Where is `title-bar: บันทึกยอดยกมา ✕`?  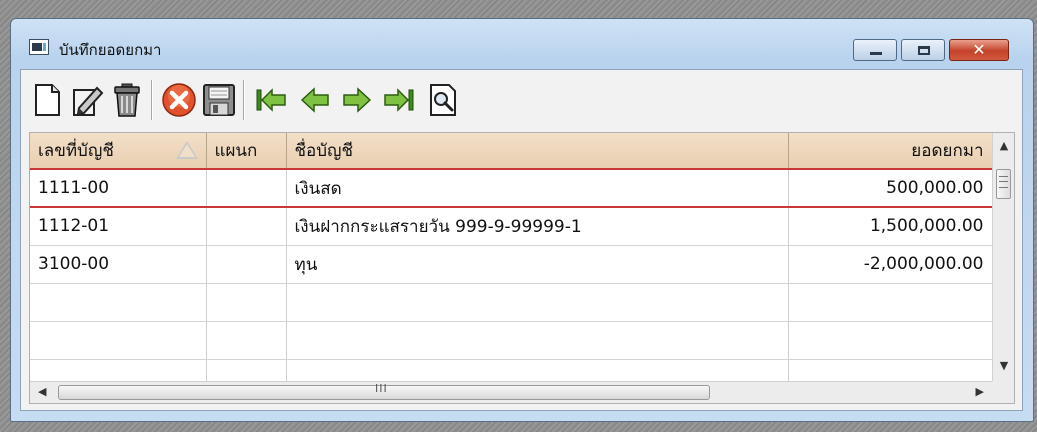
title-bar: บันทึกยอดยกมา ✕ is located at coordinates (522, 44).